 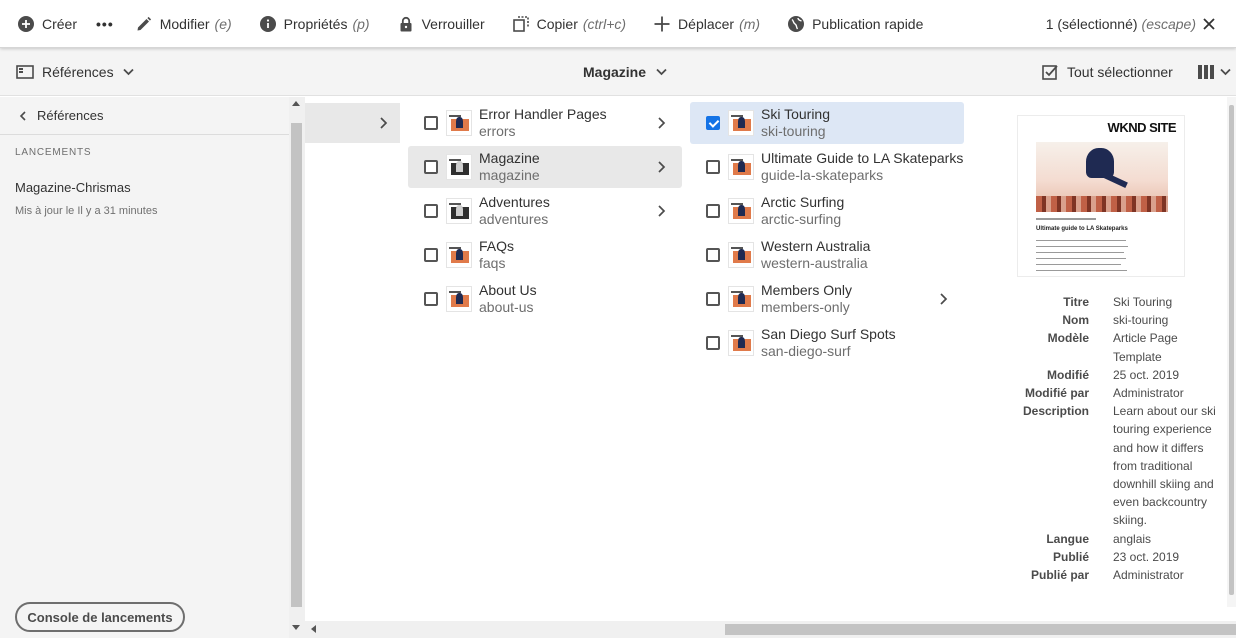 What do you see at coordinates (827, 255) in the screenshot?
I see `list-item: Western Australia western-australia` at bounding box center [827, 255].